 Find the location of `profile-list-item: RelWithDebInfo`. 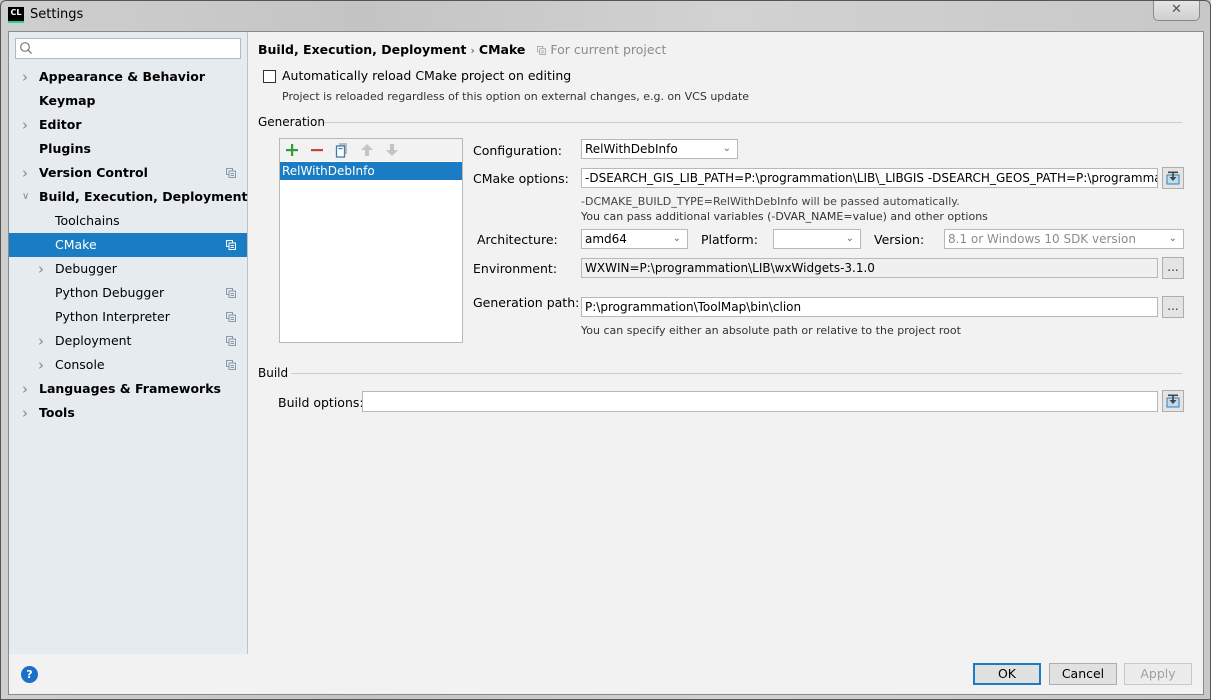

profile-list-item: RelWithDebInfo is located at coordinates (371, 171).